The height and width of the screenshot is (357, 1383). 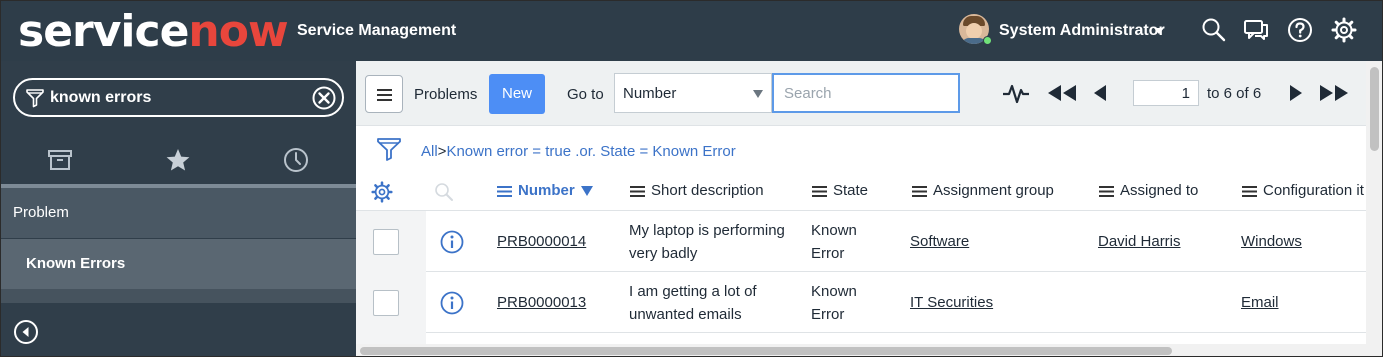 I want to click on logo-prefix: service, so click(x=103, y=31).